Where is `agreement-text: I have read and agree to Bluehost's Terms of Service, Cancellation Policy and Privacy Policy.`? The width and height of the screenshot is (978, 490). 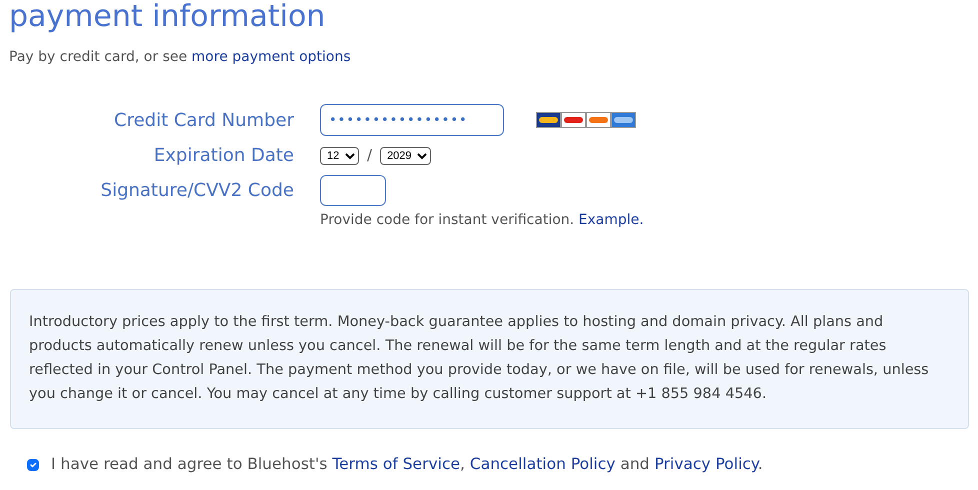
agreement-text: I have read and agree to Bluehost's Terms of Service, Cancellation Policy and Privacy Policy. is located at coordinates (407, 464).